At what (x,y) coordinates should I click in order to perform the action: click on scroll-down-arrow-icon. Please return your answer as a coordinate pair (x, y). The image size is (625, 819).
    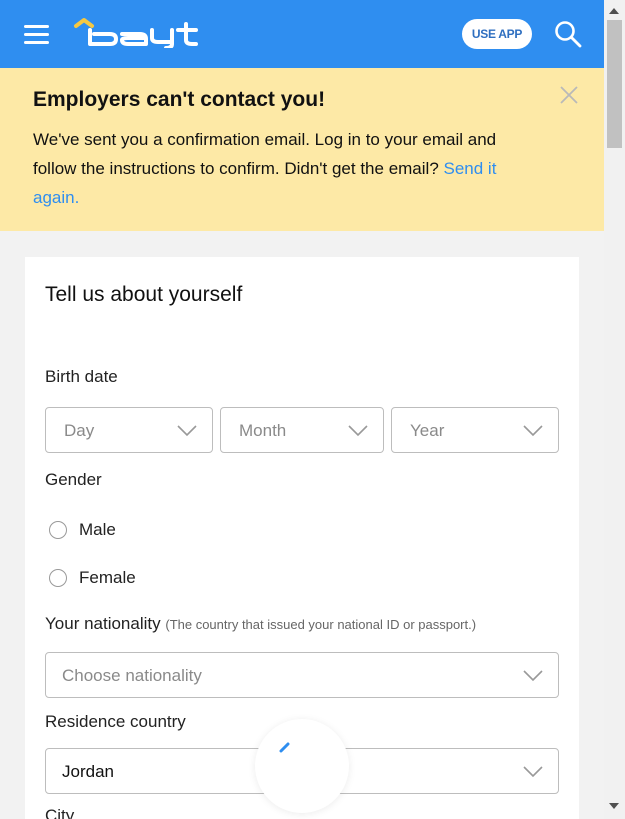
    Looking at the image, I should click on (614, 806).